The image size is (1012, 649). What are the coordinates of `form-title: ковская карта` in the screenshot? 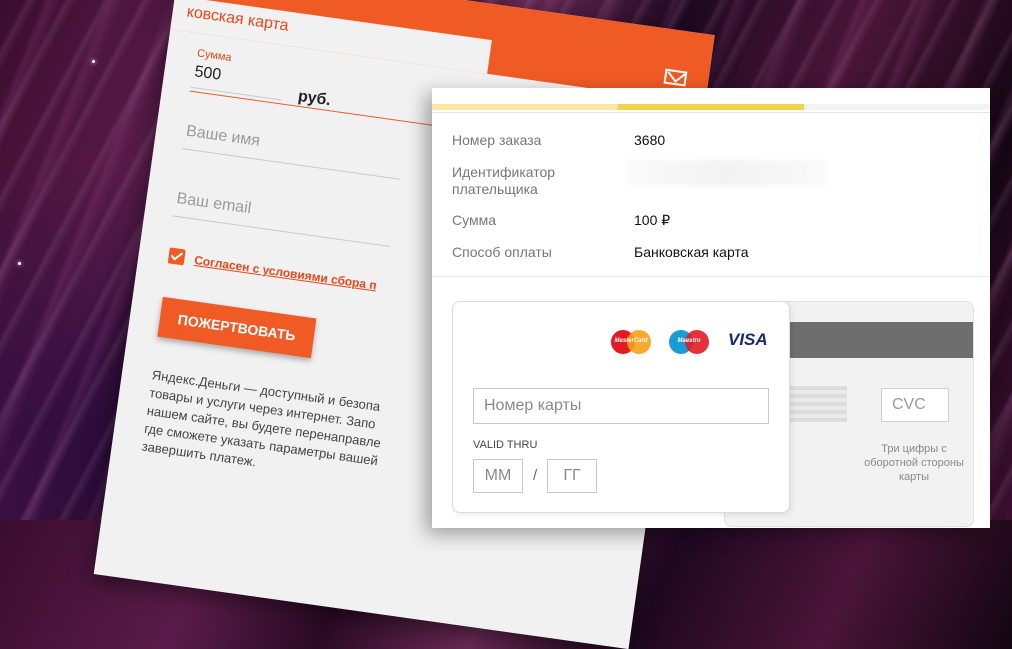 It's located at (331, 37).